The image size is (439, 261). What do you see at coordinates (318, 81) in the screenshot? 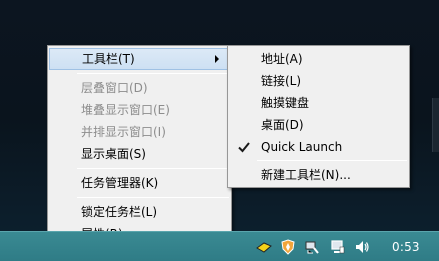
I see `submenu-item-links: 链接(L)` at bounding box center [318, 81].